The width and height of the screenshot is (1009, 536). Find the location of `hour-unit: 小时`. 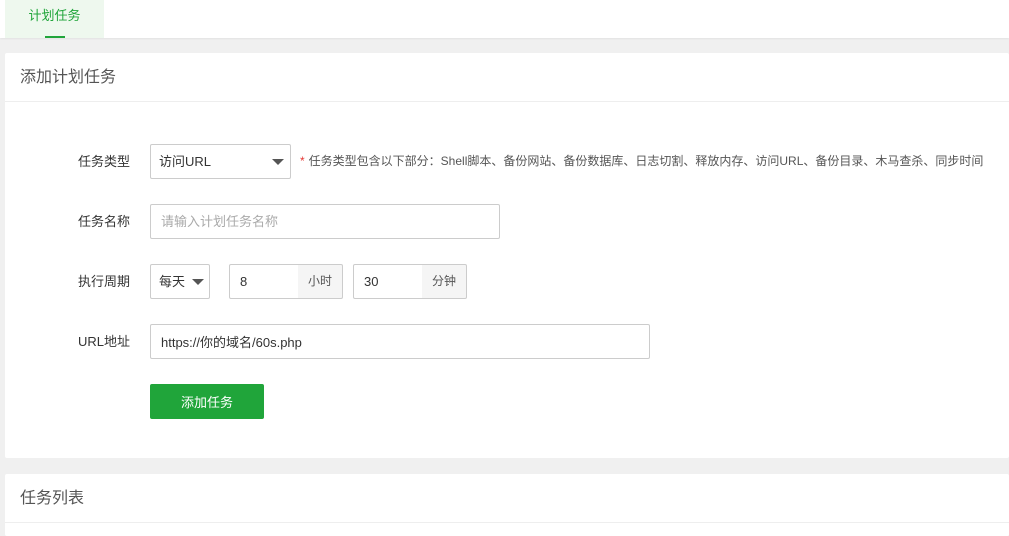

hour-unit: 小时 is located at coordinates (320, 281).